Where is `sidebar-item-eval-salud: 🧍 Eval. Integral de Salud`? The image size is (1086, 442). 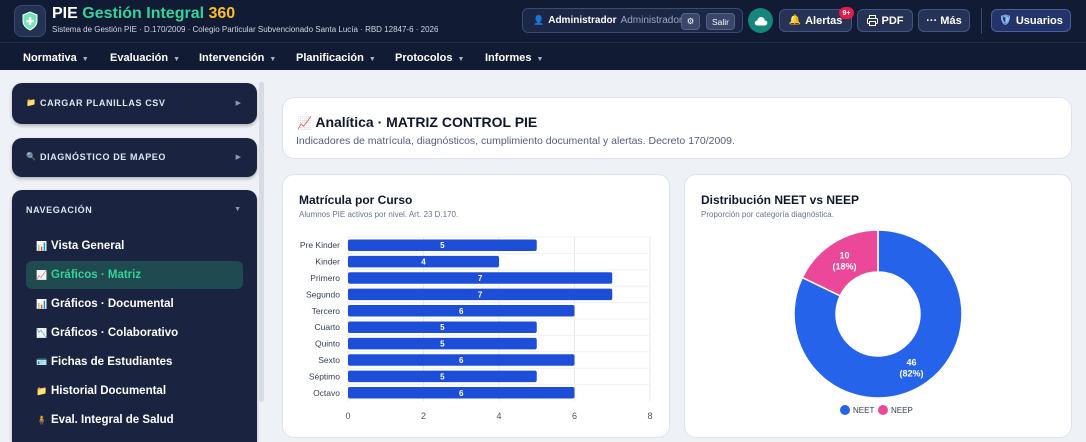
sidebar-item-eval-salud: 🧍 Eval. Integral de Salud is located at coordinates (134, 420).